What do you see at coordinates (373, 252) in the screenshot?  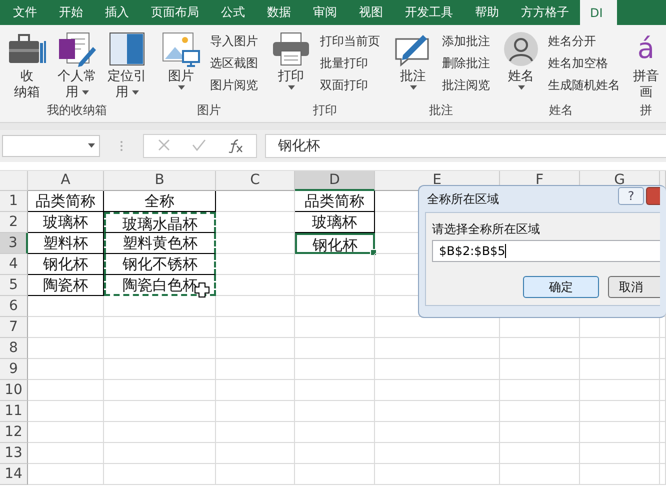 I see `fill-handle` at bounding box center [373, 252].